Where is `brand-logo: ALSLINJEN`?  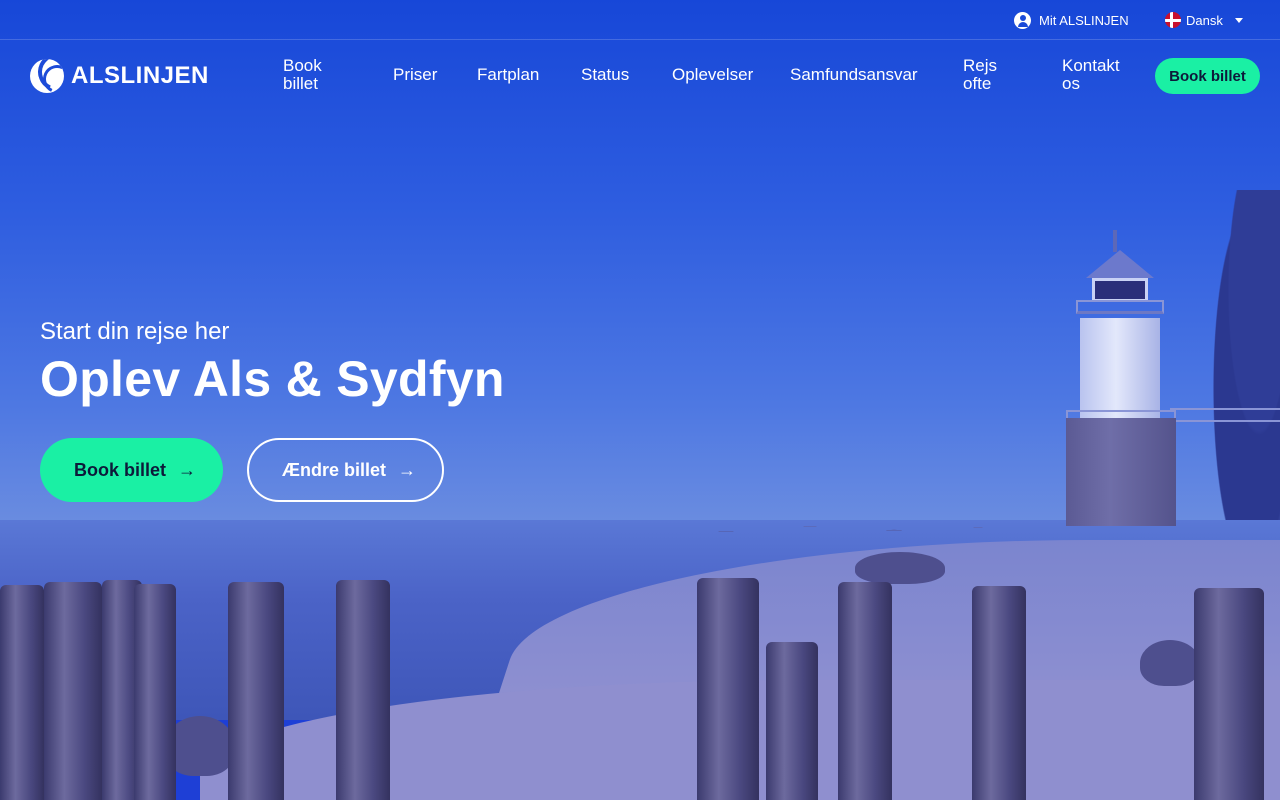 brand-logo: ALSLINJEN is located at coordinates (119, 76).